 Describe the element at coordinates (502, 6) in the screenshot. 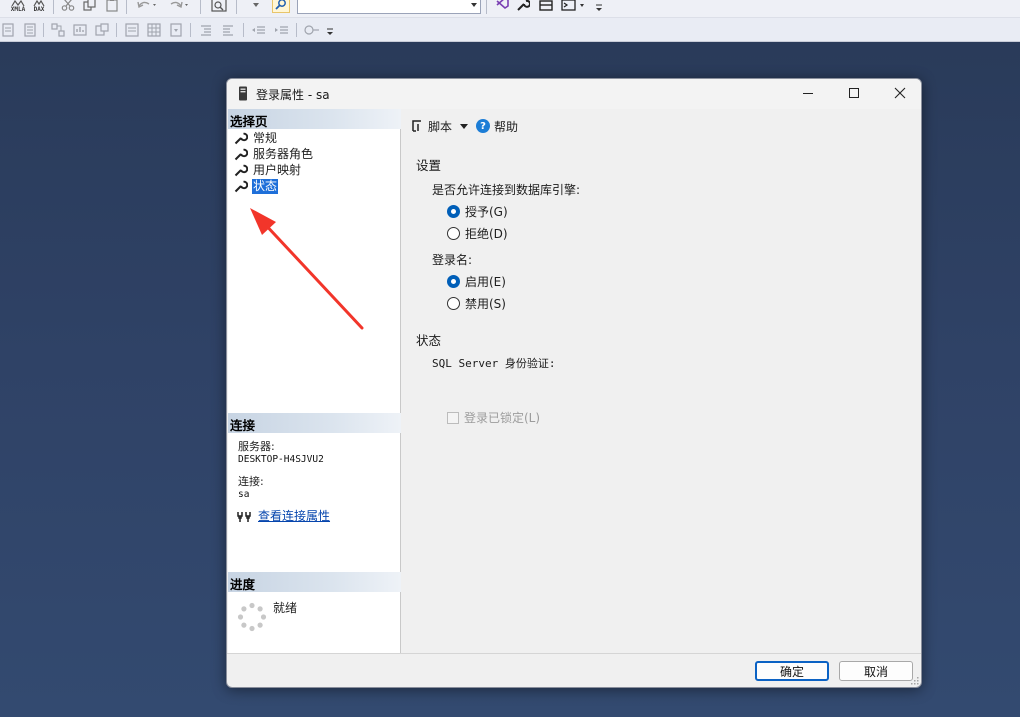

I see `vs-project-button` at that location.